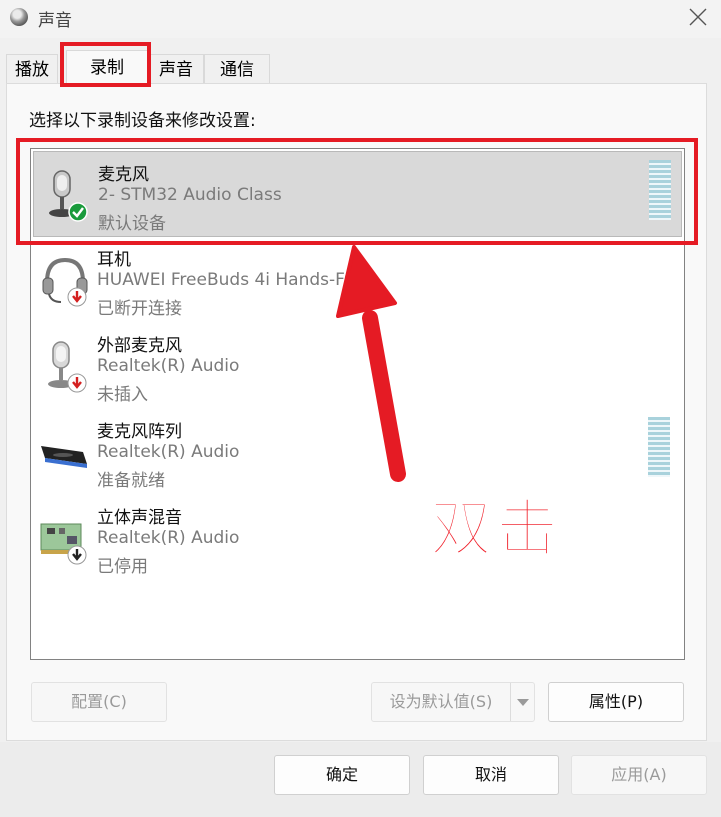 The width and height of the screenshot is (721, 817). What do you see at coordinates (496, 528) in the screenshot?
I see `annotation-text: 双击` at bounding box center [496, 528].